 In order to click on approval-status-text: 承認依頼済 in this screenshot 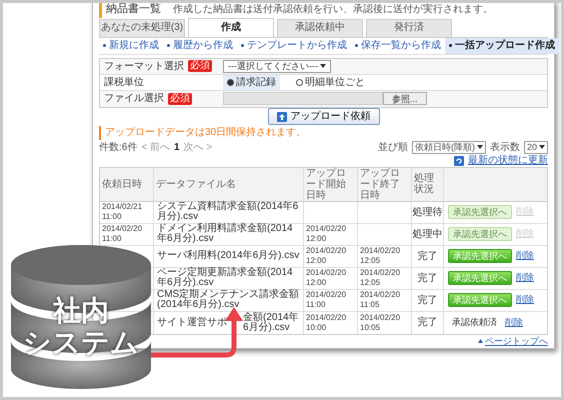, I will do `click(474, 322)`.